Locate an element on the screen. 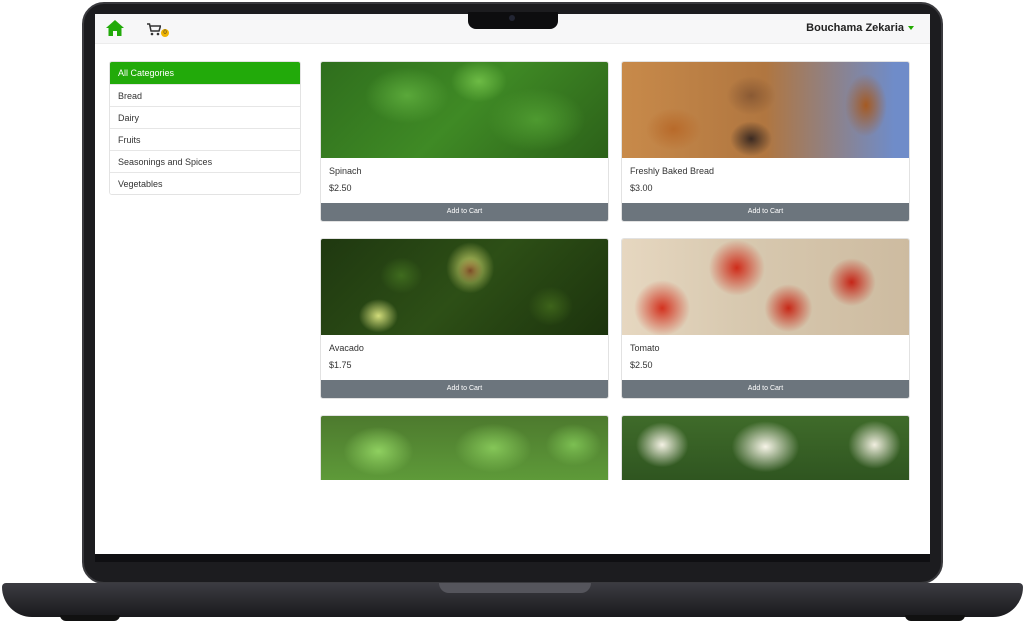  category-item-all: All Categories is located at coordinates (205, 73).